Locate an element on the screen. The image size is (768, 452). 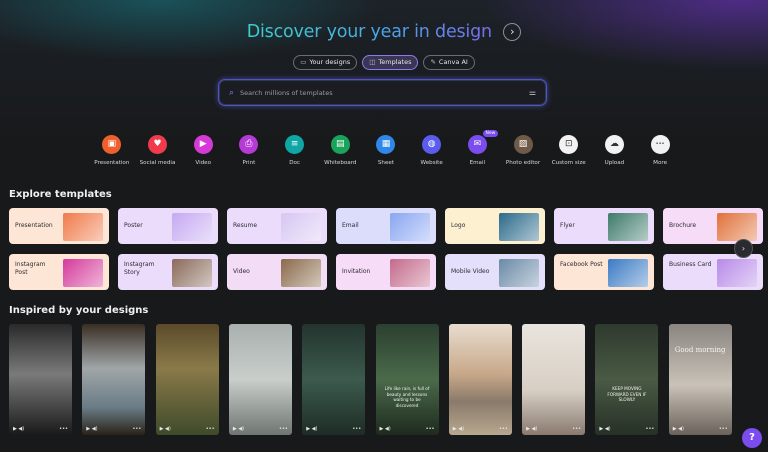
category-more: ••• More is located at coordinates (660, 150).